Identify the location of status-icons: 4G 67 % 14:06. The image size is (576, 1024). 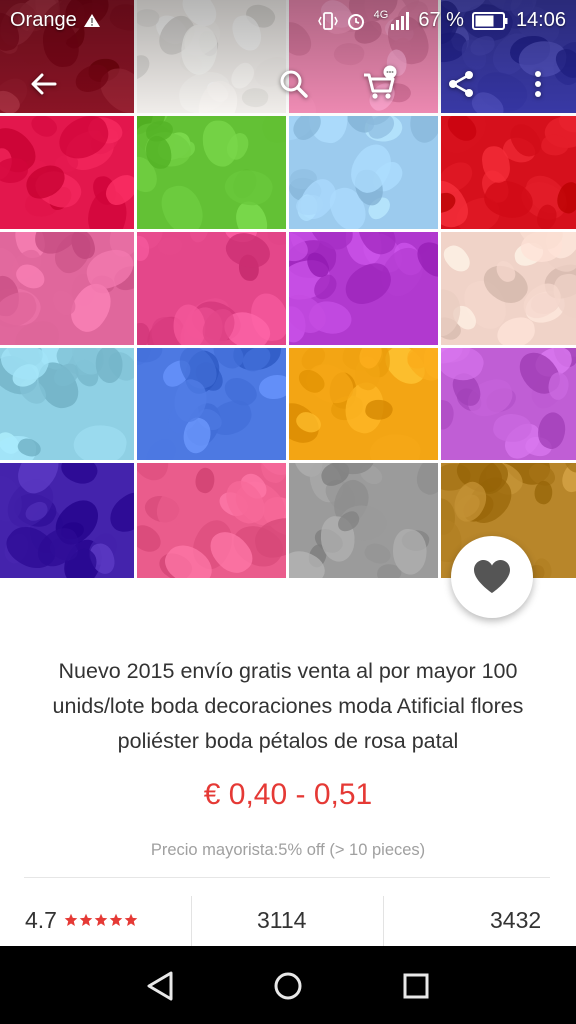
(441, 20).